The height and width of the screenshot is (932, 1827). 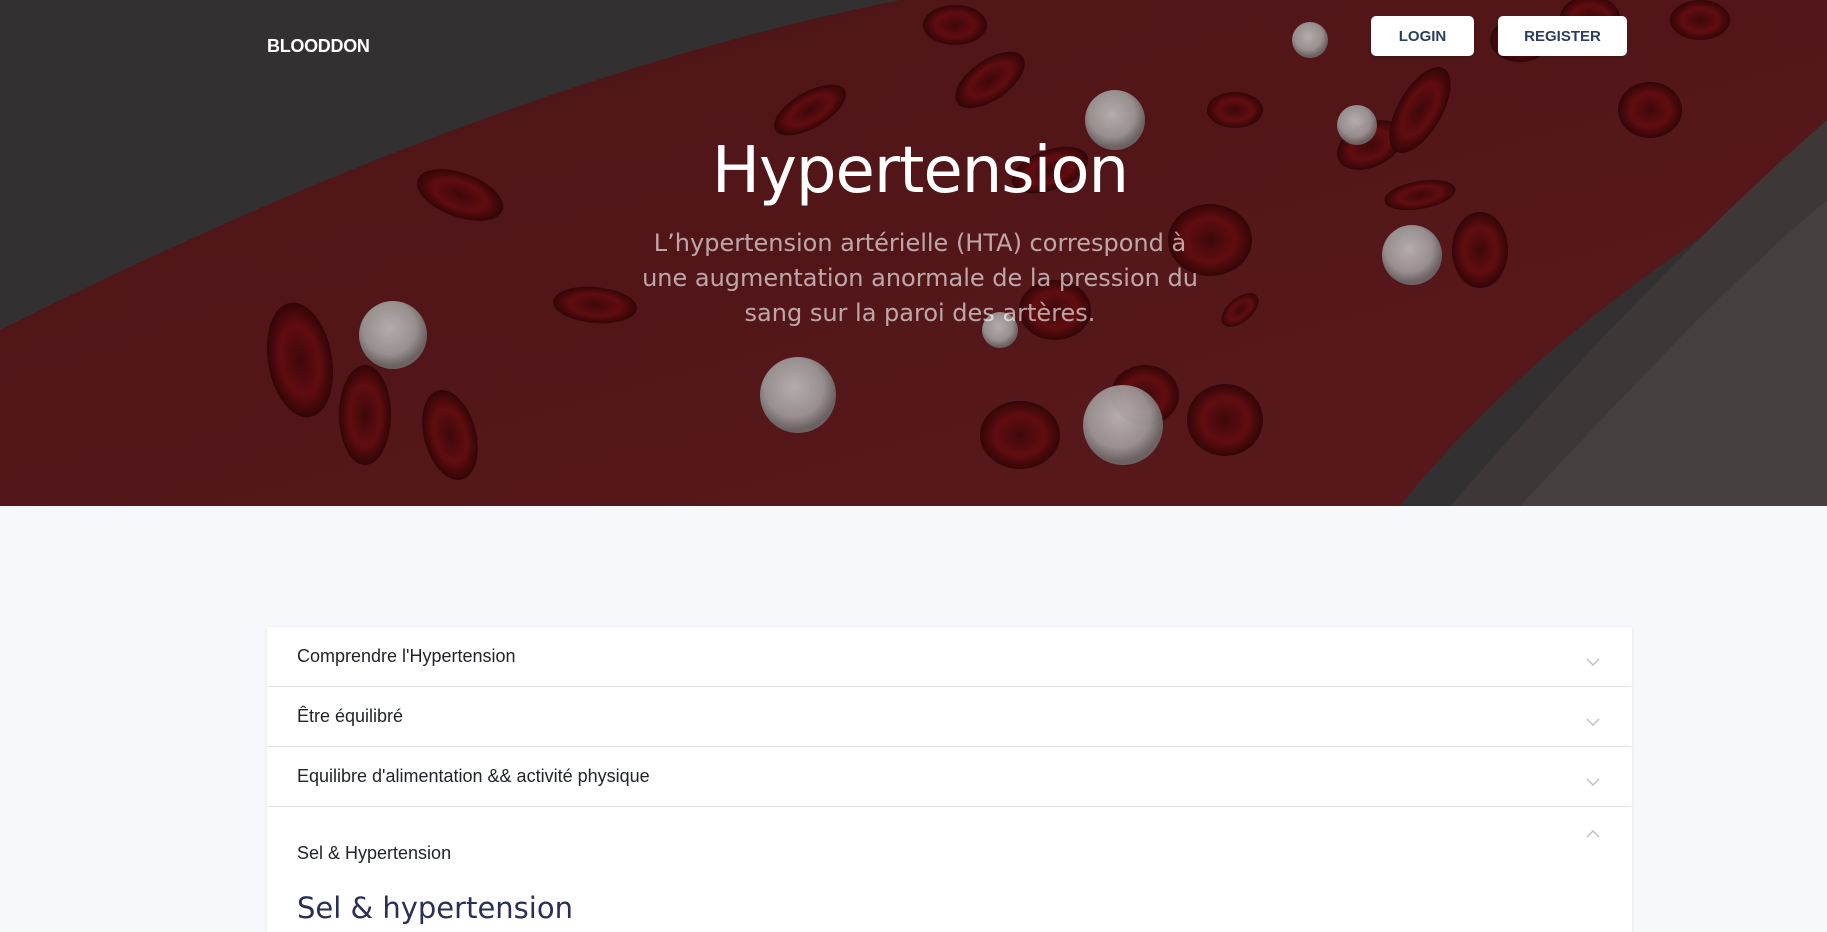 I want to click on accordion-item-label: Sel & Hypertension, so click(x=374, y=852).